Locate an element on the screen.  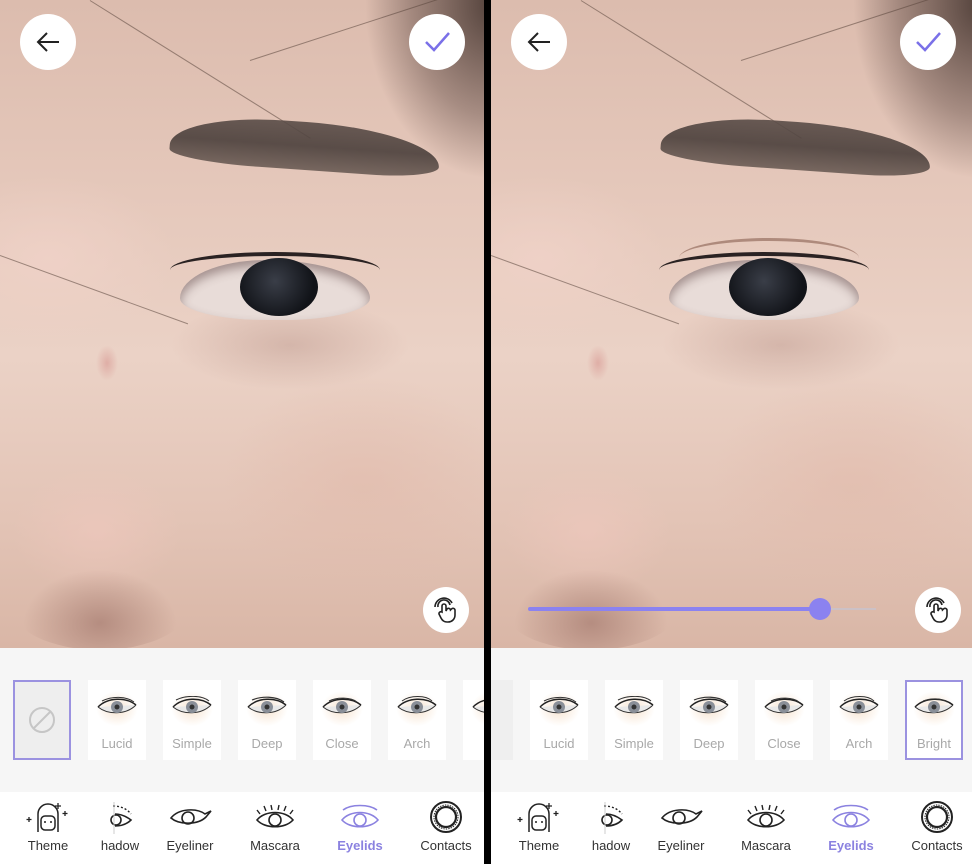
style-option-bright: Bright is located at coordinates (934, 720).